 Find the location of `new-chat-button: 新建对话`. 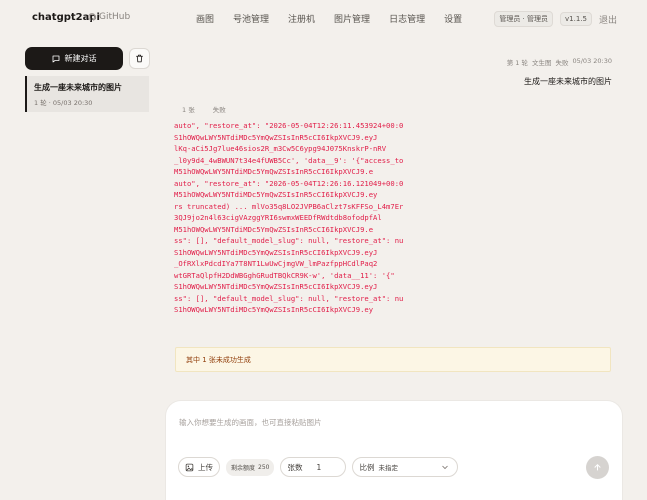

new-chat-button: 新建对话 is located at coordinates (74, 58).